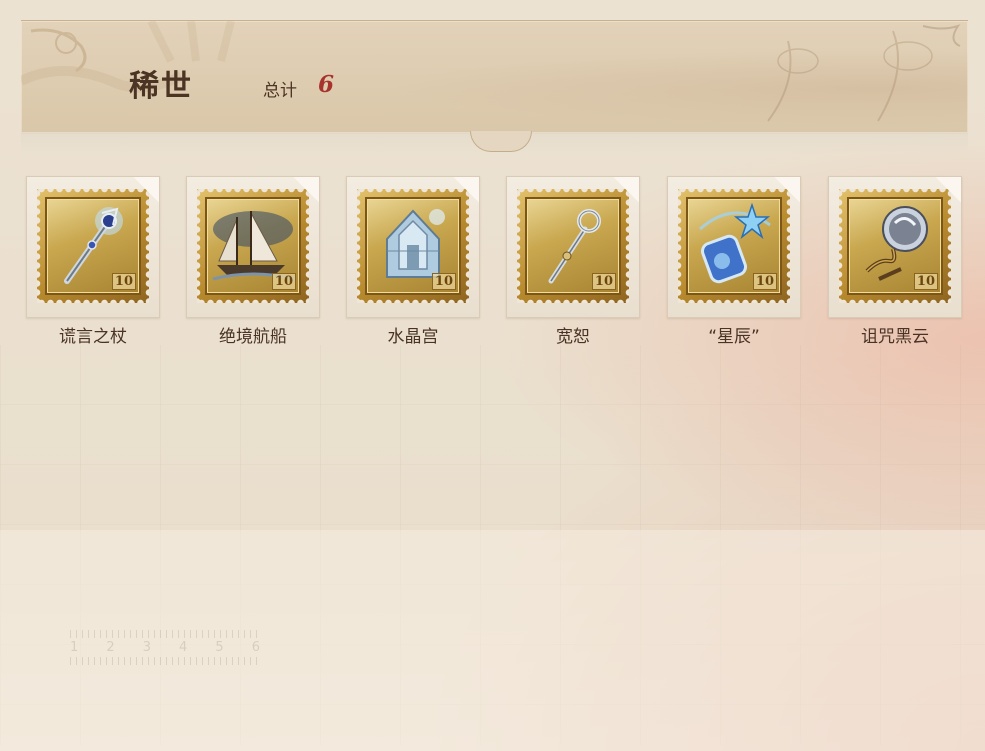 The image size is (985, 751). I want to click on ruler-number: 3, so click(146, 647).